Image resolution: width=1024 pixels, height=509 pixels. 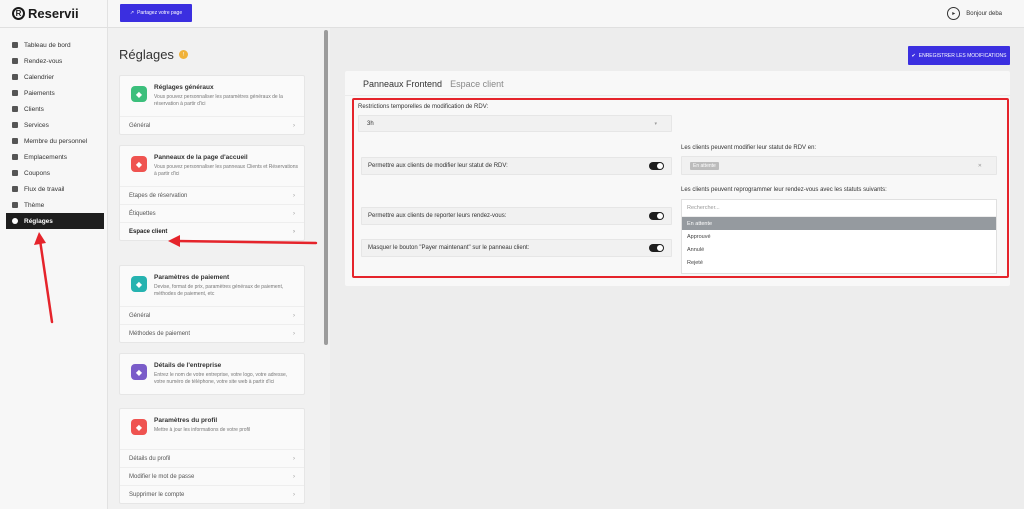 What do you see at coordinates (40, 238) in the screenshot?
I see `arrow-head-settings` at bounding box center [40, 238].